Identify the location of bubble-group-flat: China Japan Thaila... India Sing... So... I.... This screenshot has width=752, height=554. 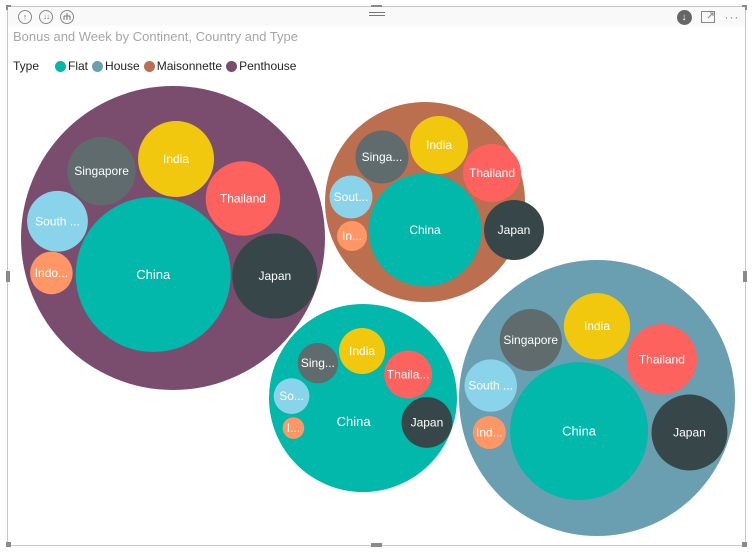
(363, 398).